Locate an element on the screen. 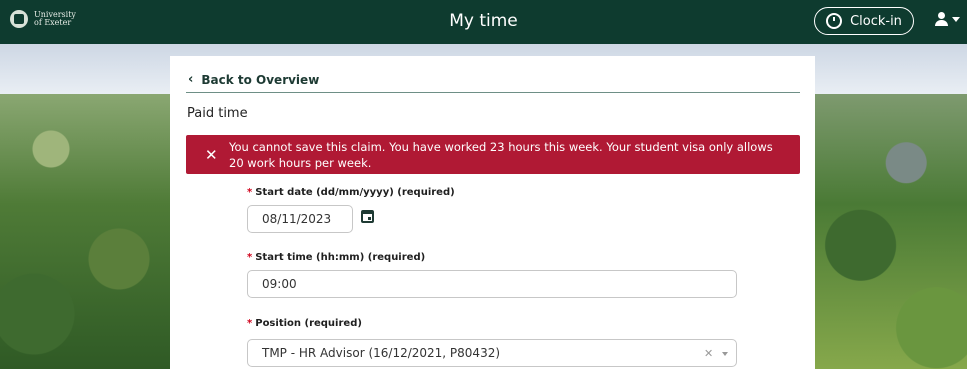 This screenshot has height=369, width=967. select-controls: ✕ is located at coordinates (716, 353).